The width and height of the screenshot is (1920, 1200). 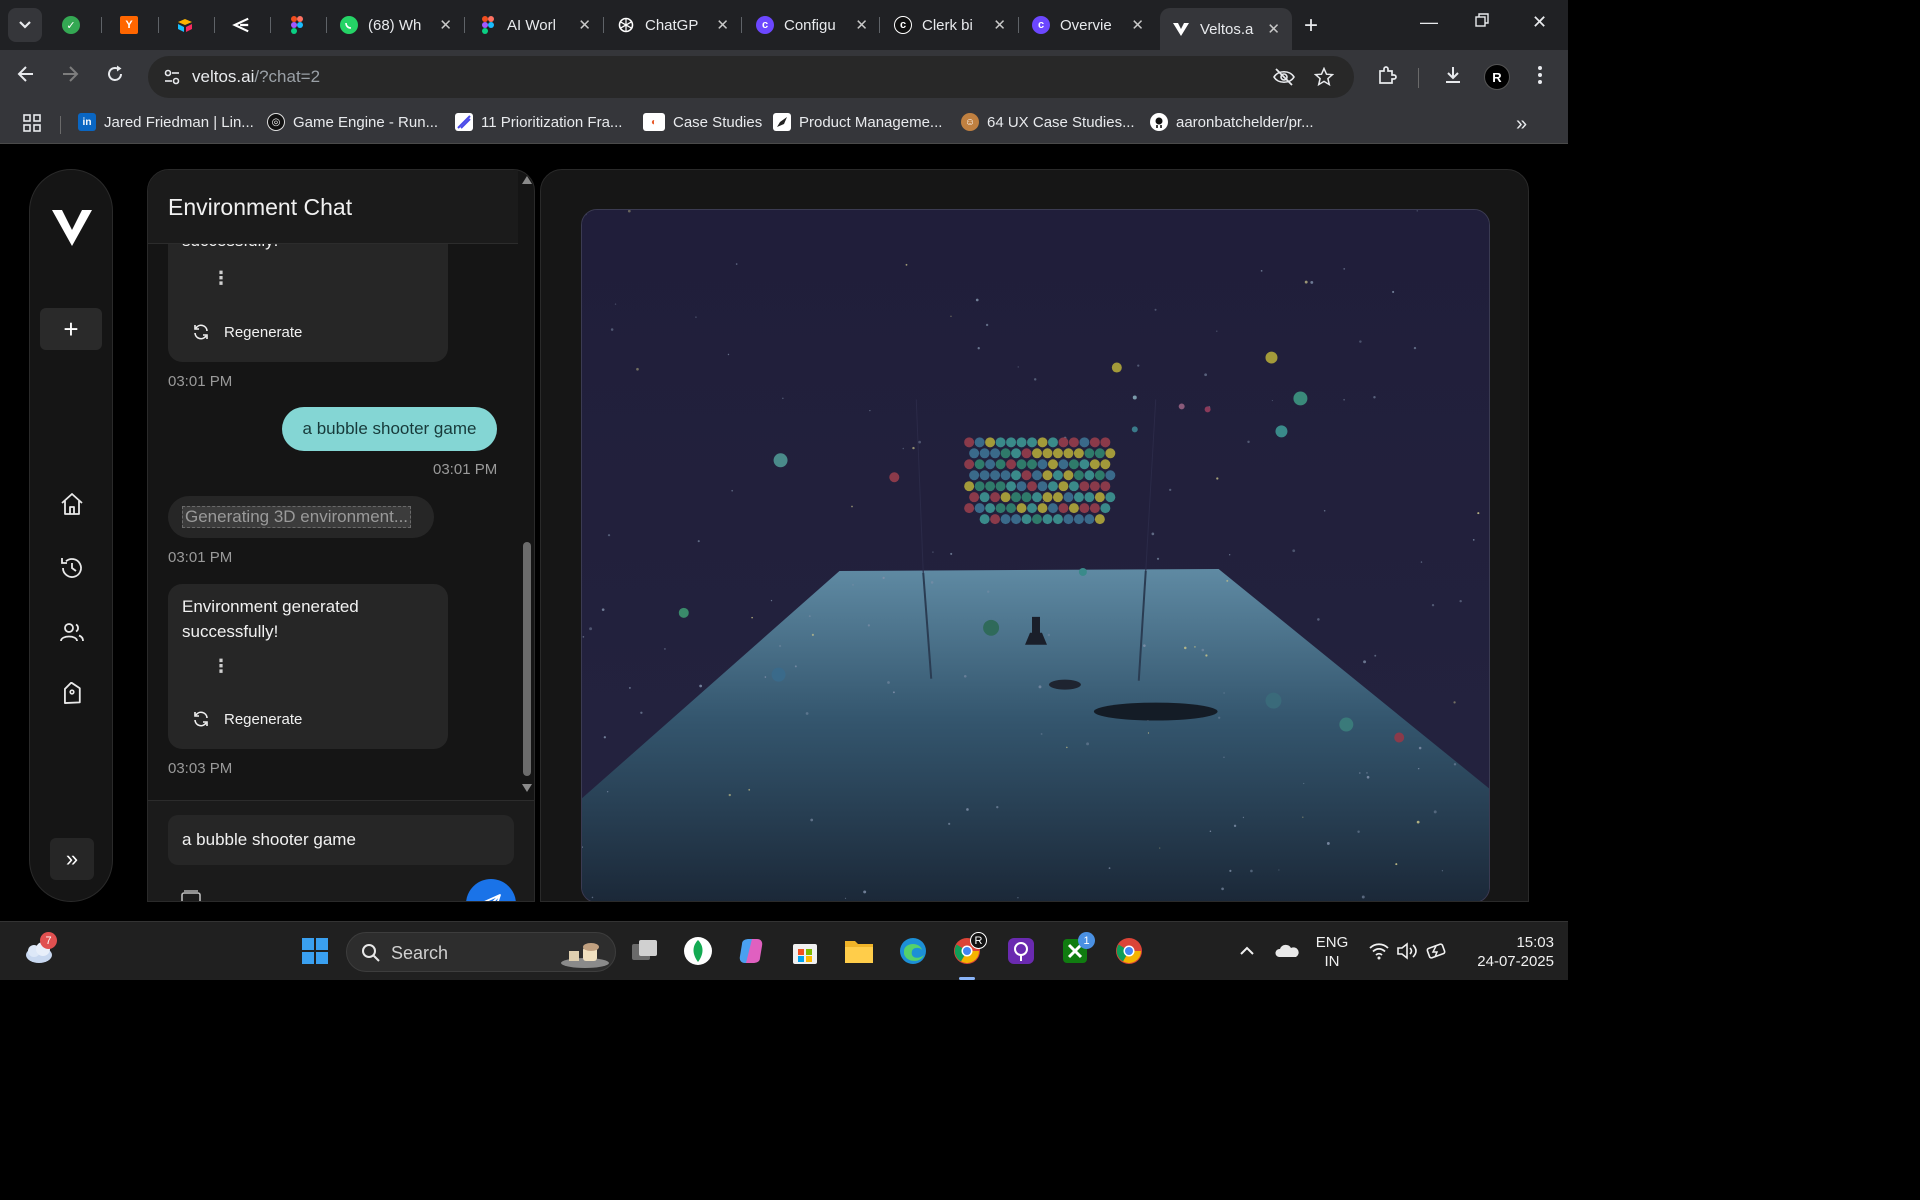 What do you see at coordinates (72, 568) in the screenshot?
I see `history-icon` at bounding box center [72, 568].